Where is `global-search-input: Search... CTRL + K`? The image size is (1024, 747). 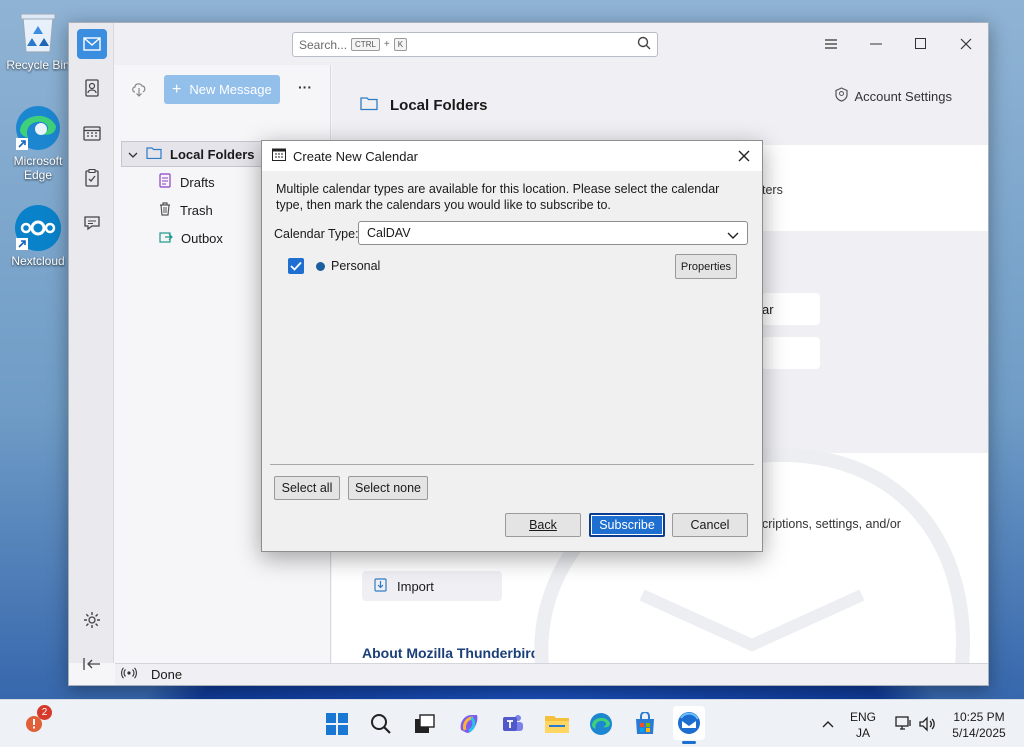 global-search-input: Search... CTRL + K is located at coordinates (475, 44).